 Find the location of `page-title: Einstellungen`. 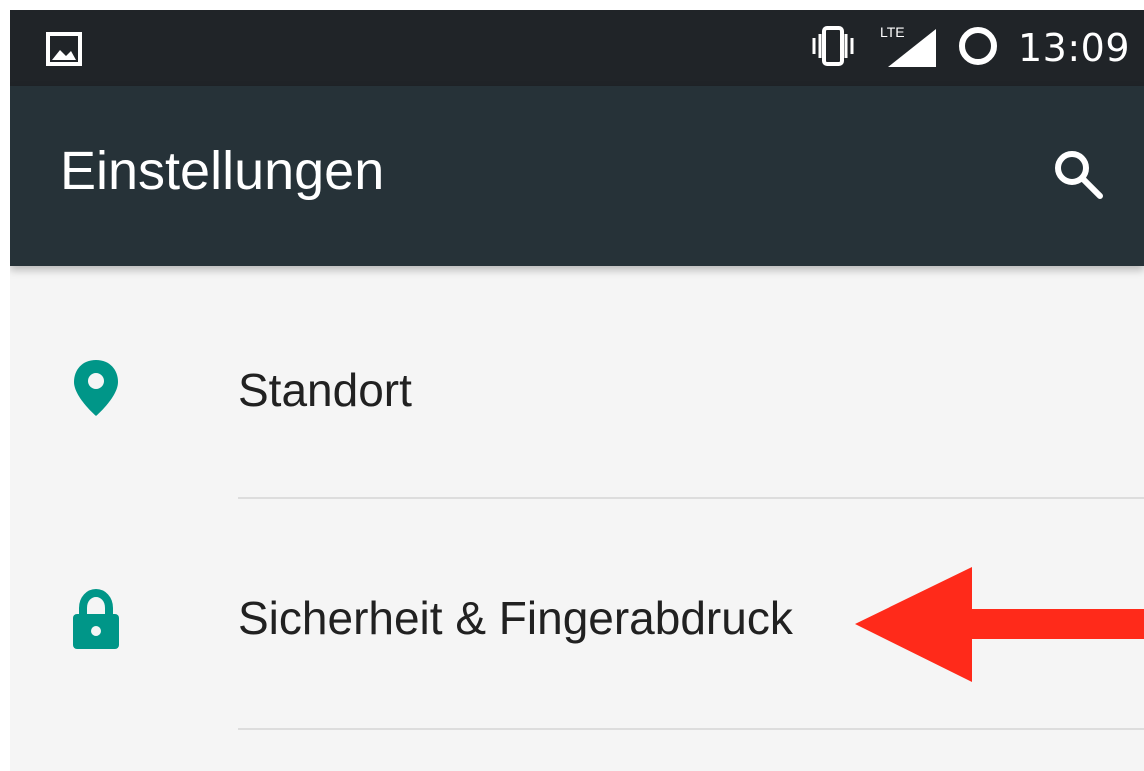

page-title: Einstellungen is located at coordinates (222, 171).